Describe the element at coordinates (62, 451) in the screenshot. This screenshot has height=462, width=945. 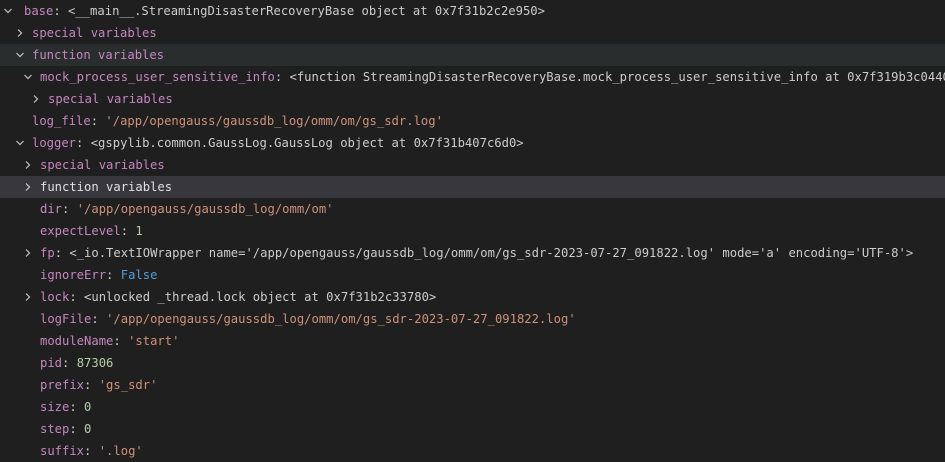
I see `variable-name: suffix` at that location.